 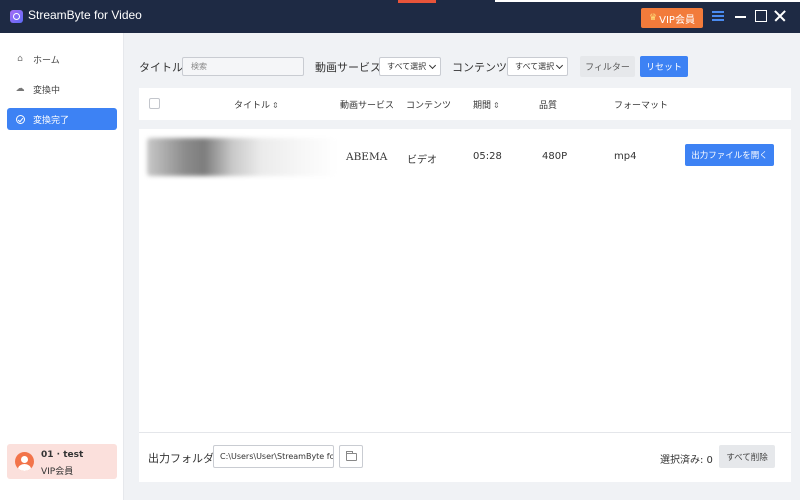 What do you see at coordinates (780, 16) in the screenshot?
I see `close-icon` at bounding box center [780, 16].